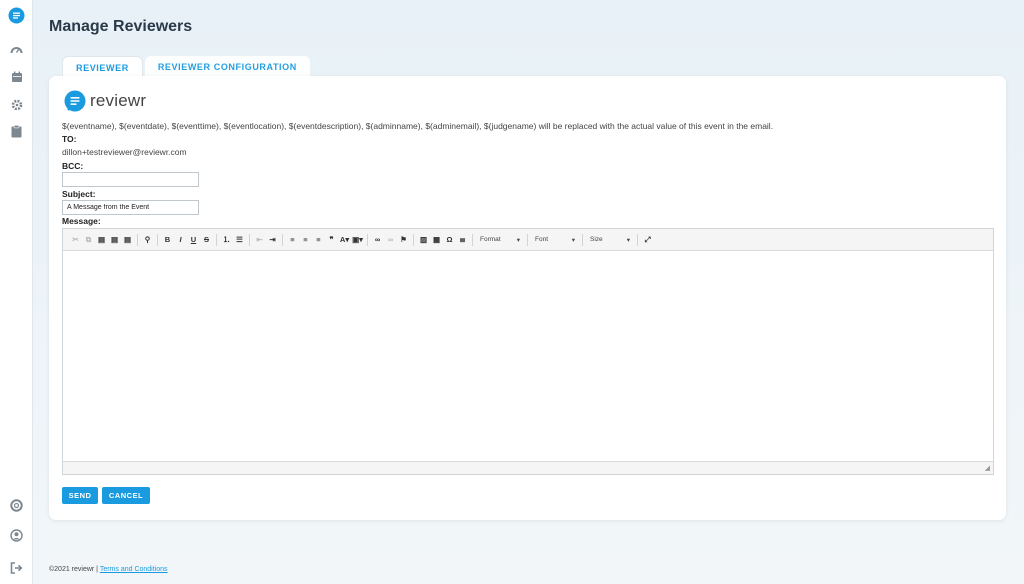  What do you see at coordinates (124, 152) in the screenshot?
I see `to-value: dillon+testreviewer@reviewr.com` at bounding box center [124, 152].